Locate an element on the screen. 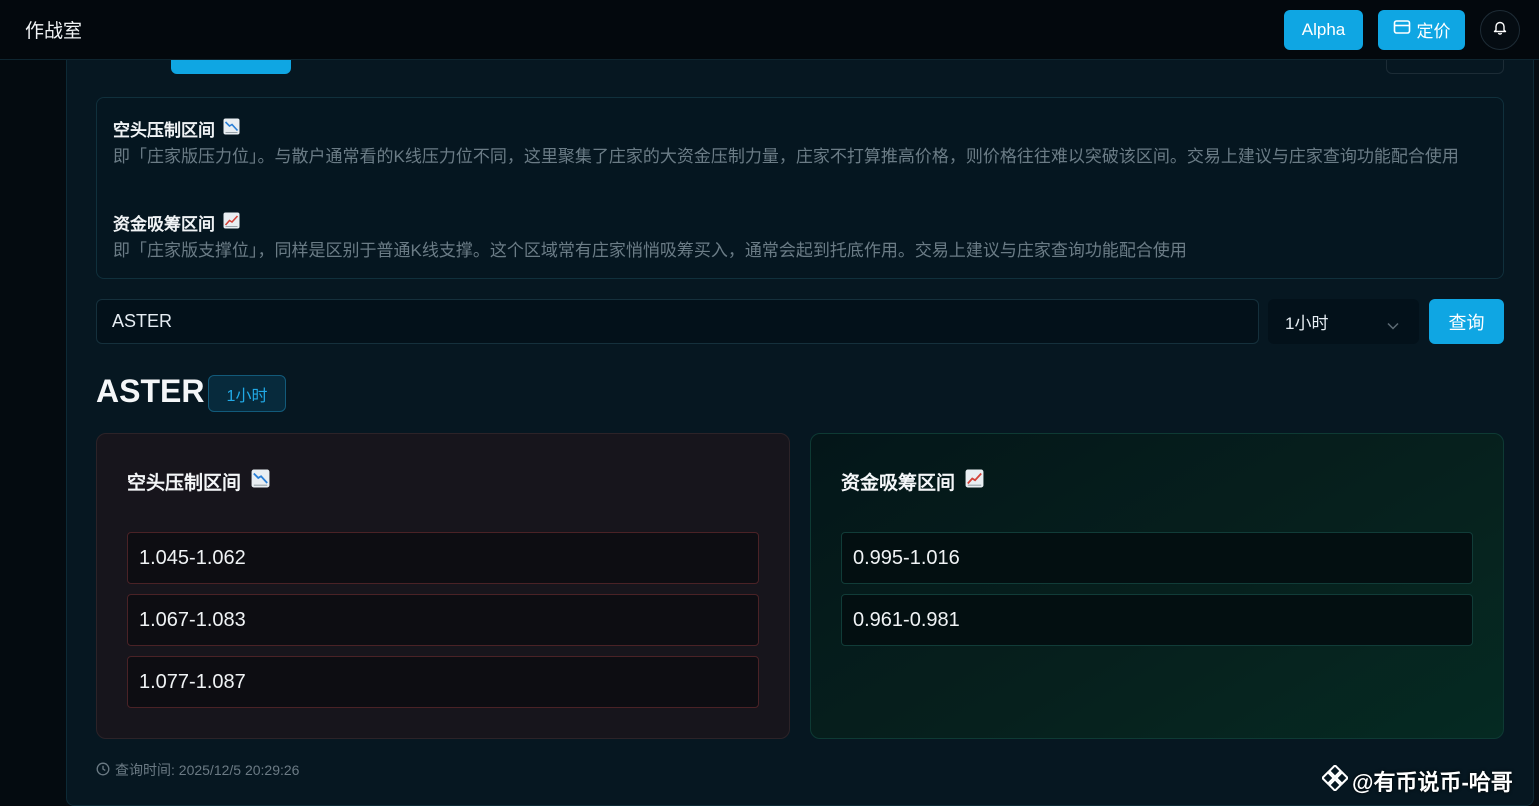 The height and width of the screenshot is (806, 1539). short-range-row: 1.045-1.062 is located at coordinates (443, 558).